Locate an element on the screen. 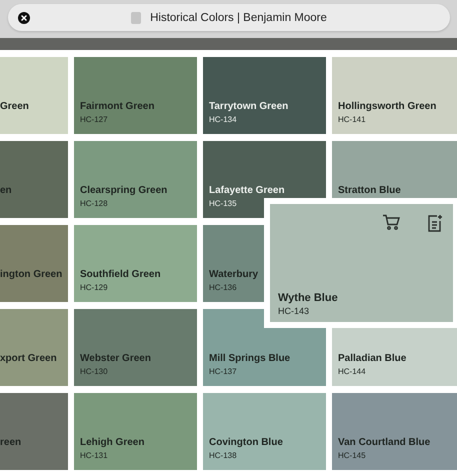 This screenshot has width=457, height=476. color-name: Lafayette Green is located at coordinates (247, 191).